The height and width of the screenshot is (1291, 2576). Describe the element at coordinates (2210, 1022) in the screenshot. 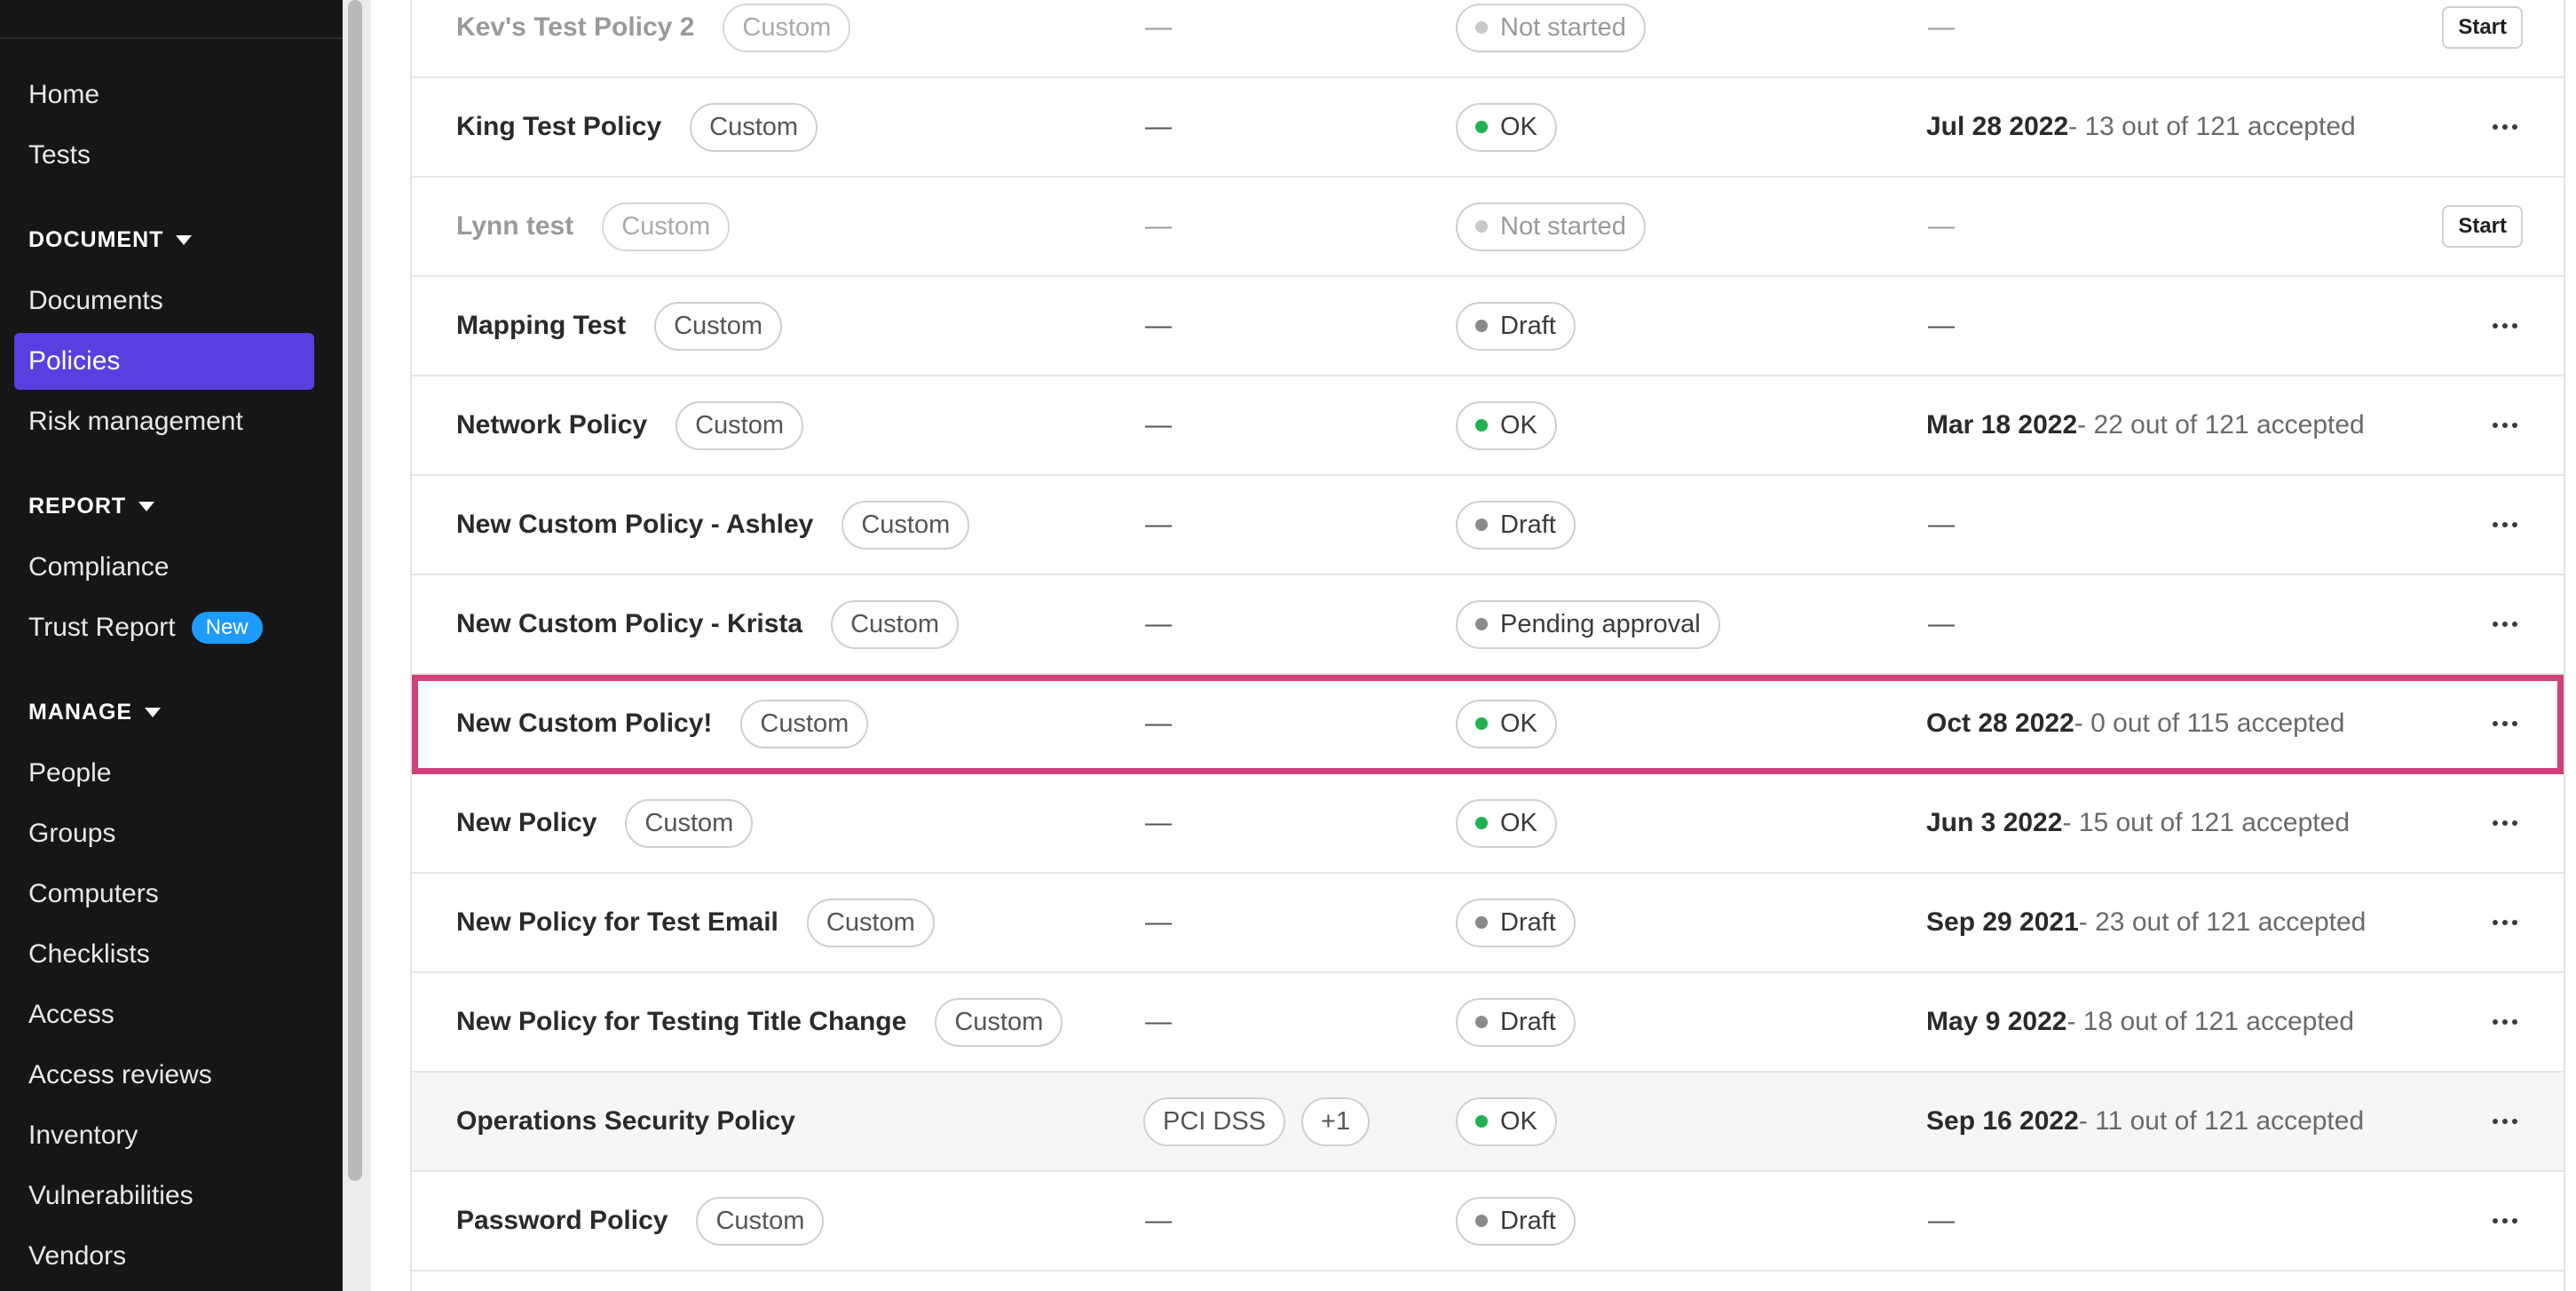

I see `accept-count: - 18 out of 121 accepted` at that location.